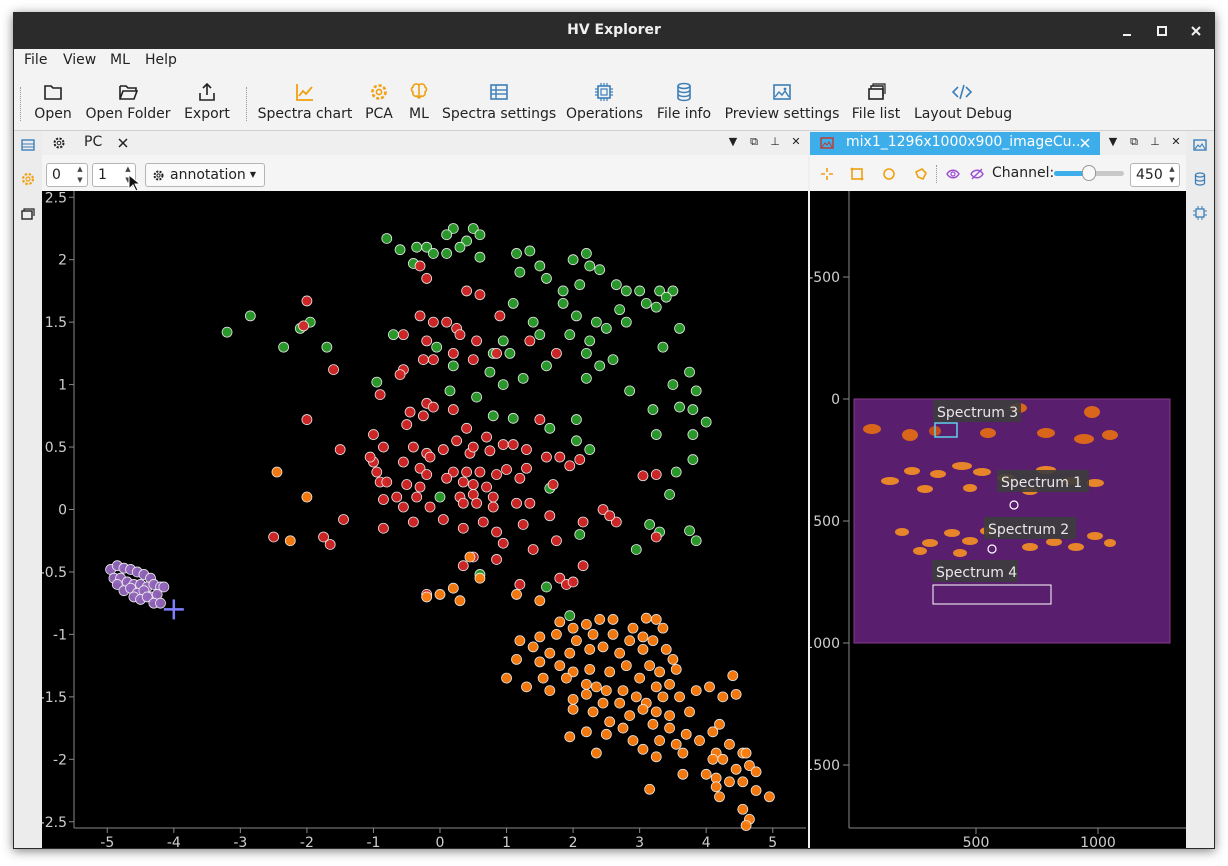 The width and height of the screenshot is (1228, 866). Describe the element at coordinates (207, 101) in the screenshot. I see `export-button: Export` at that location.